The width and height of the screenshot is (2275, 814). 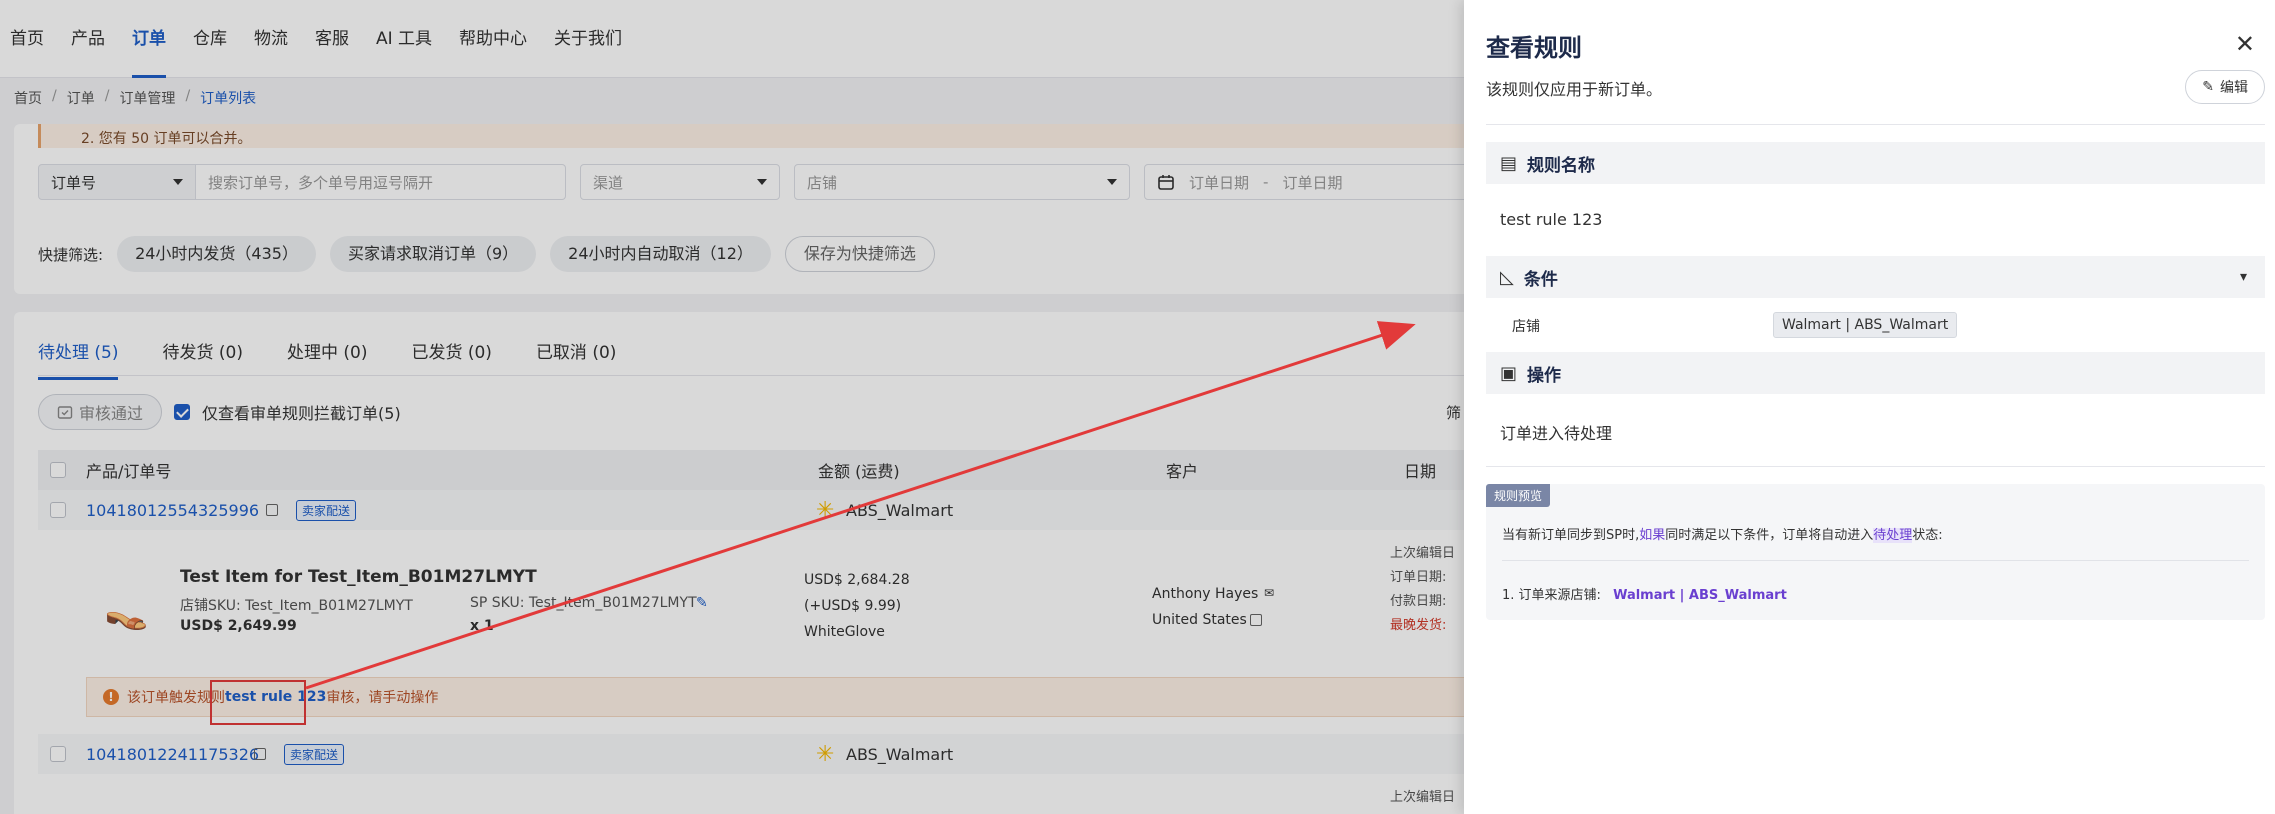 What do you see at coordinates (58, 470) in the screenshot?
I see `select-all-checkbox` at bounding box center [58, 470].